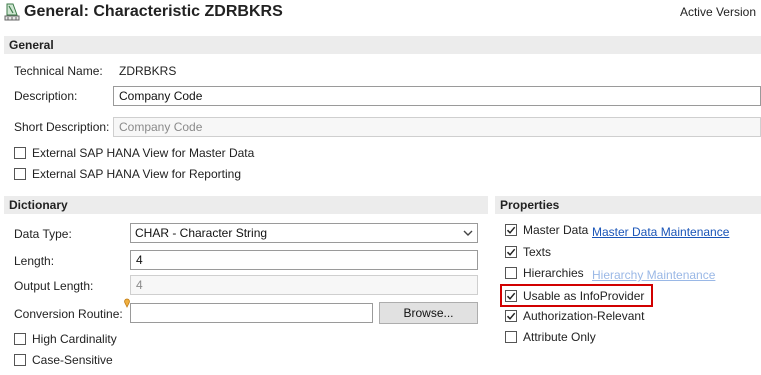 This screenshot has height=375, width=761. I want to click on data-type-select: CHAR - Character String, so click(304, 233).